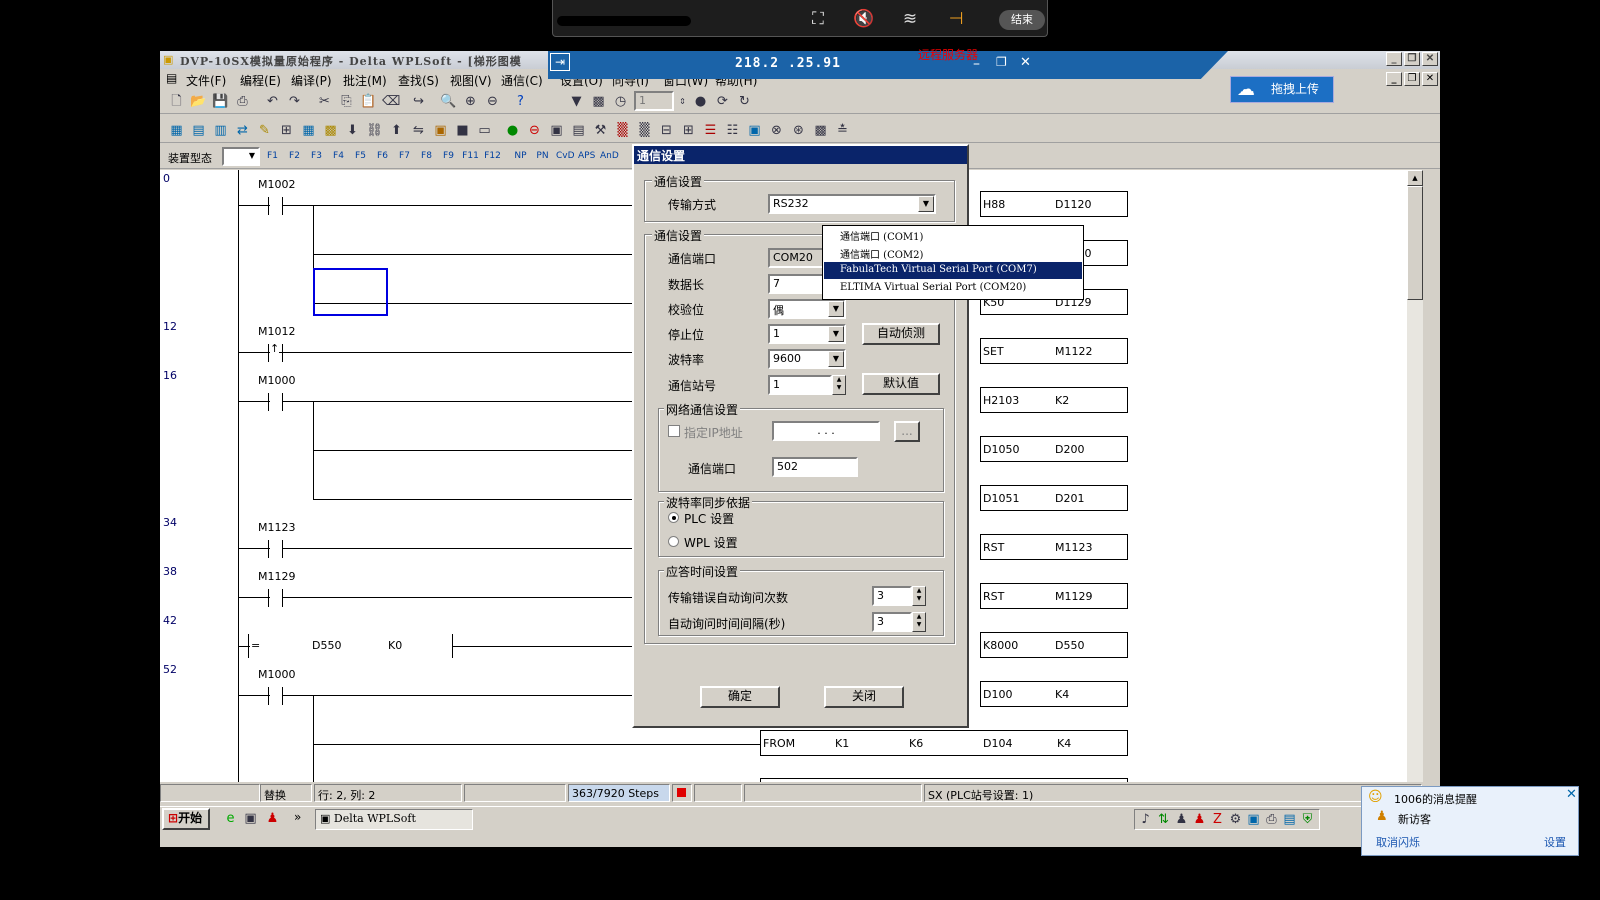 The height and width of the screenshot is (900, 1600). I want to click on grid-icon: ▩, so click(330, 130).